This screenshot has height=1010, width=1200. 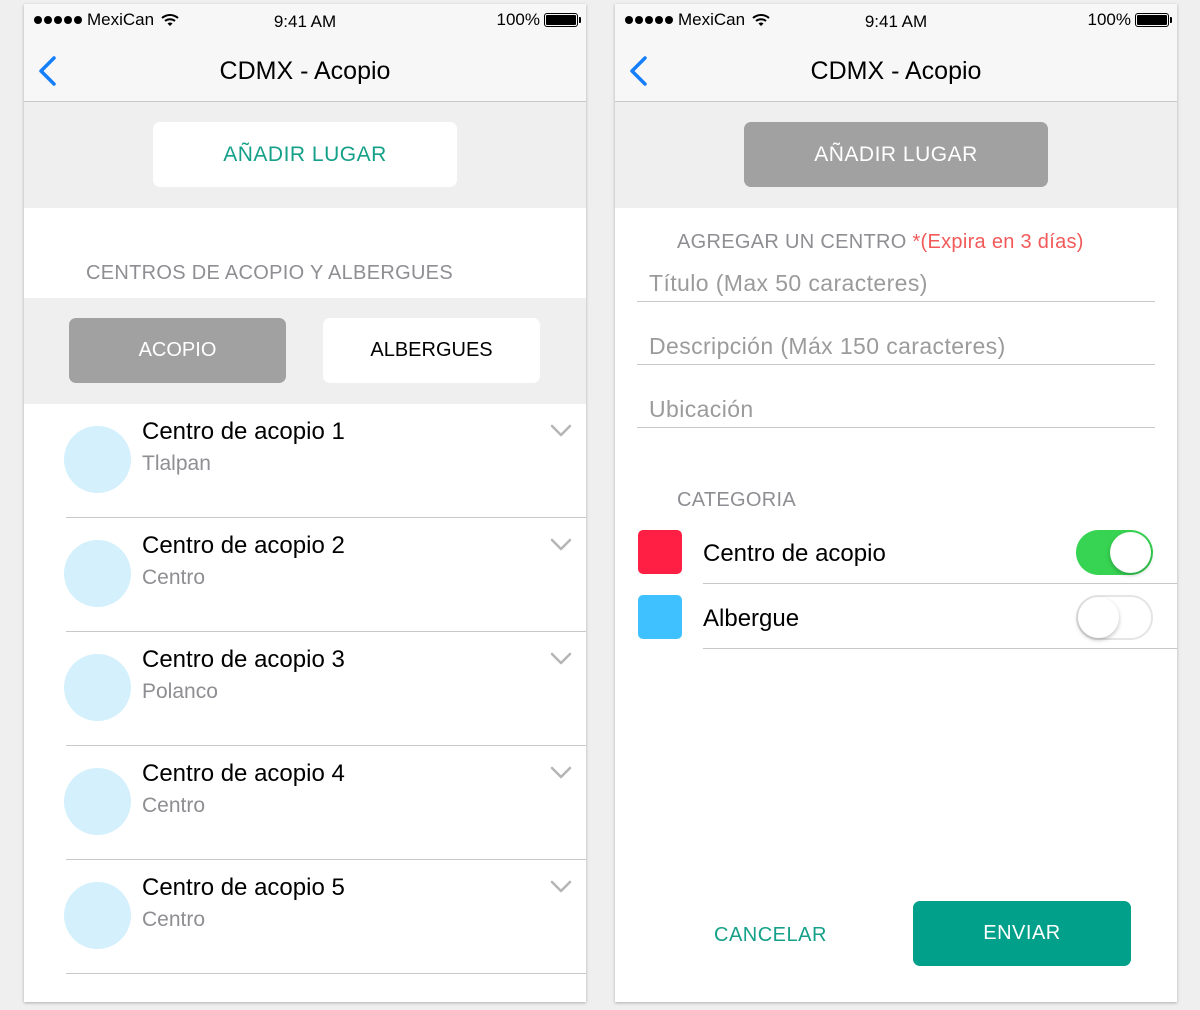 What do you see at coordinates (176, 463) in the screenshot?
I see `item-subtitle: Tlalpan` at bounding box center [176, 463].